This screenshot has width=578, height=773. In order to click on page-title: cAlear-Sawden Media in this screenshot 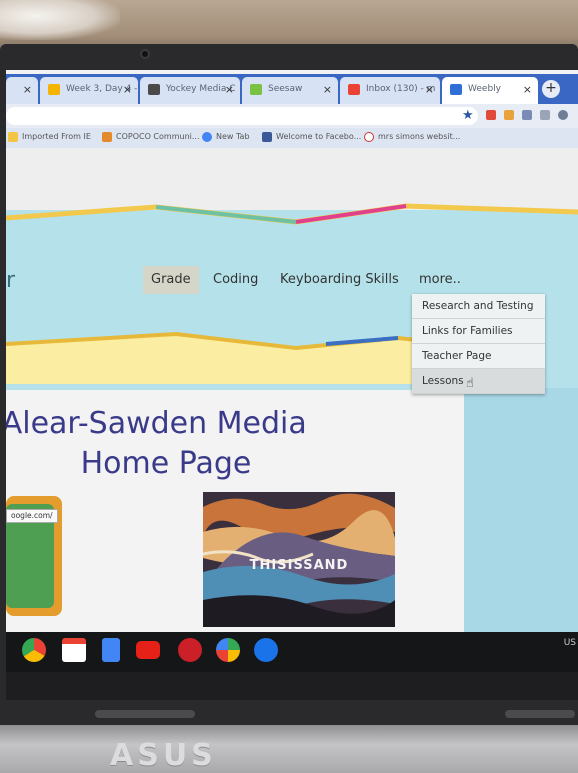, I will do `click(156, 423)`.